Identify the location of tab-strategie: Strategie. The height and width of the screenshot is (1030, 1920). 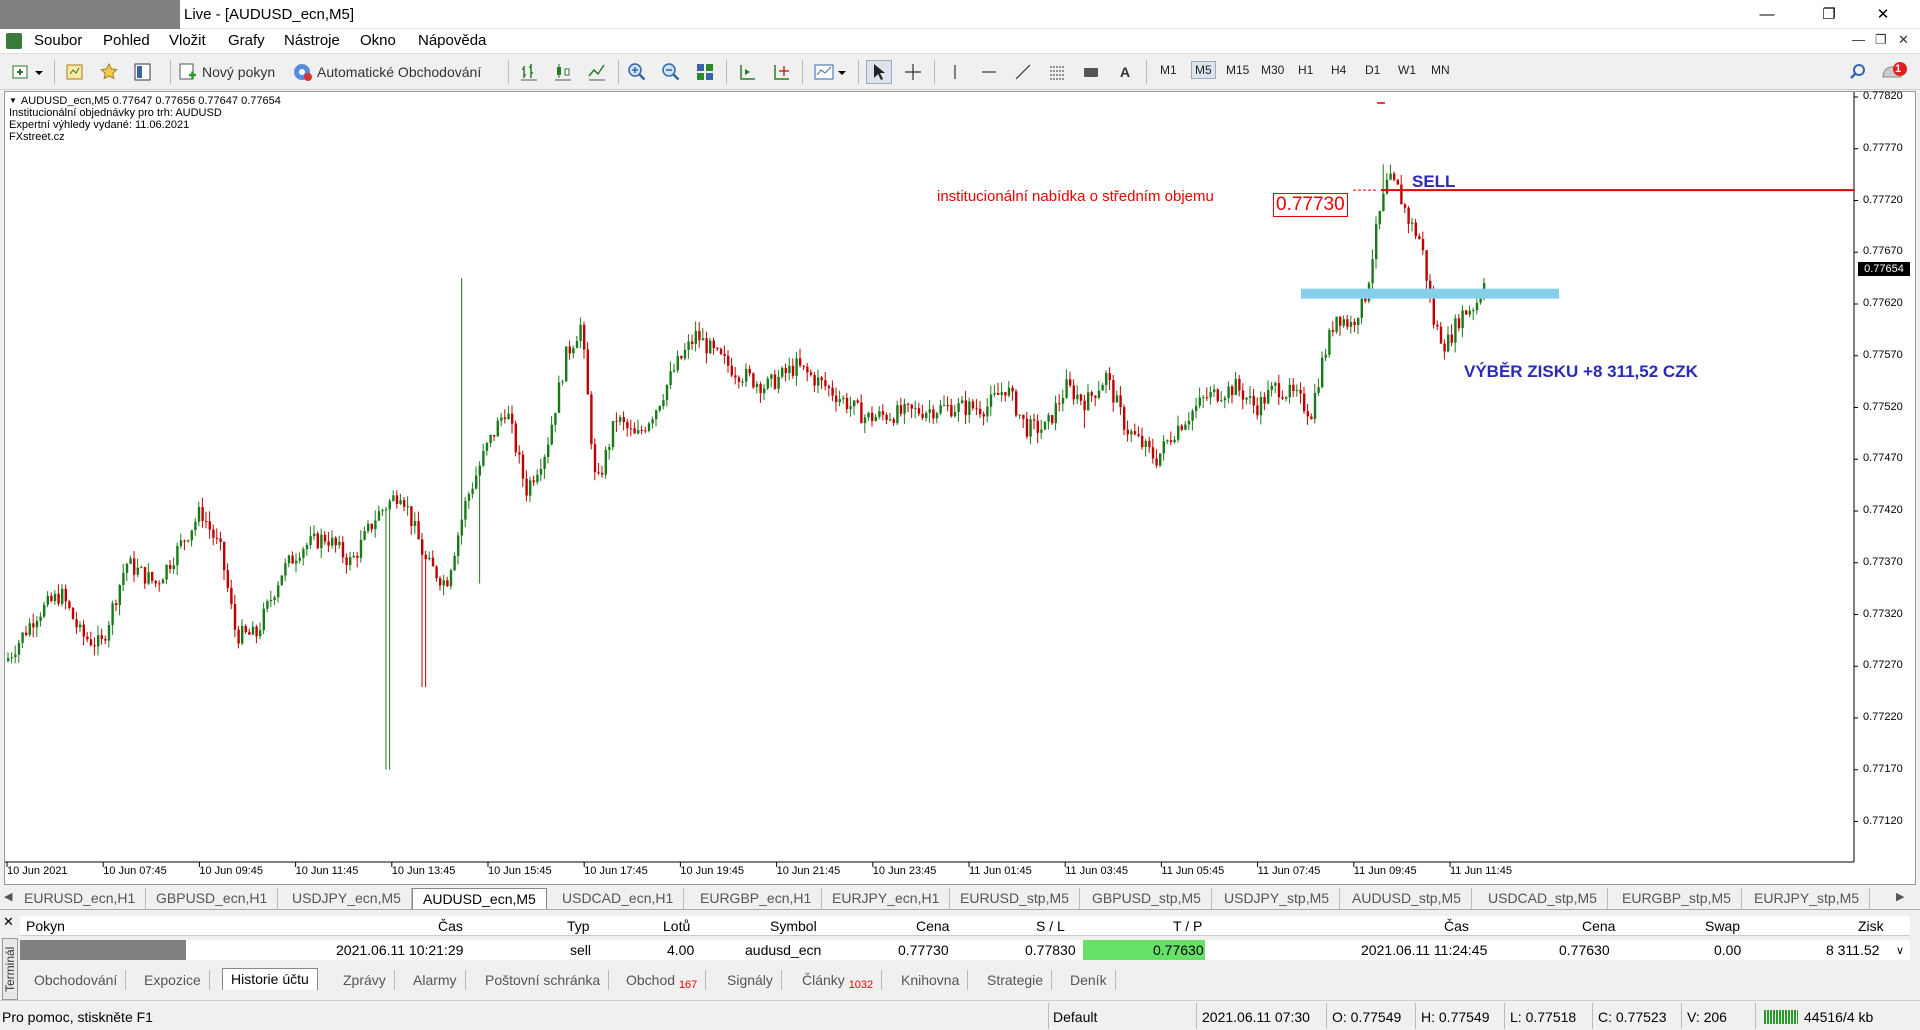
(1016, 980).